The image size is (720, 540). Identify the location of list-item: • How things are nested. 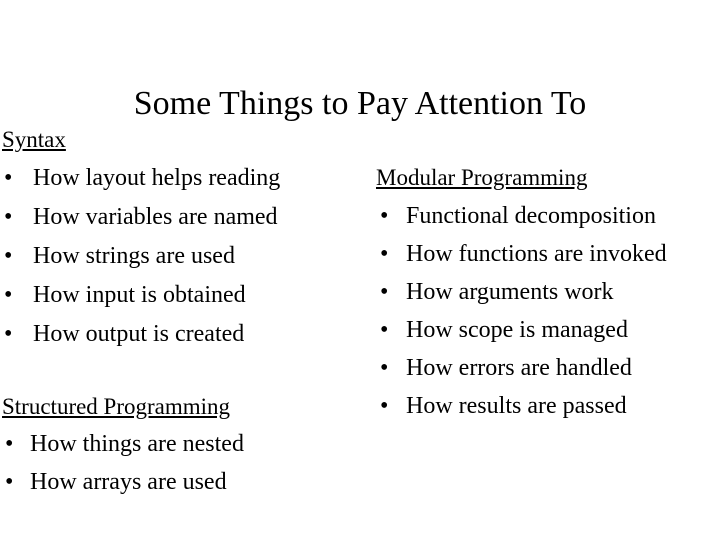
(178, 444).